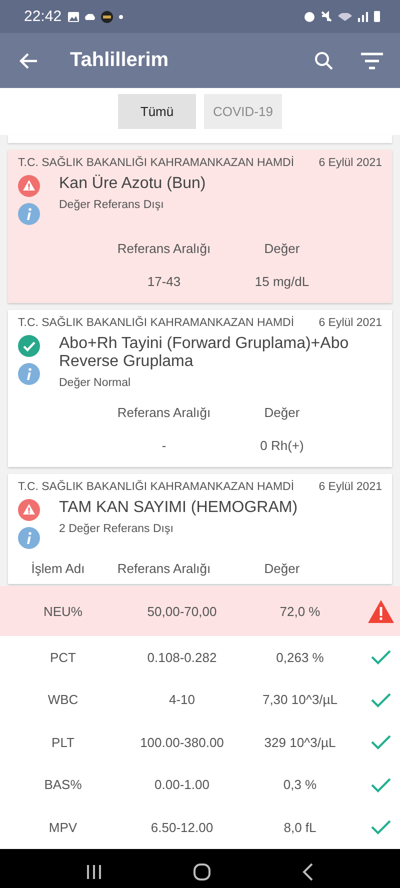  I want to click on table-cell-text: 0.00-1.00, so click(182, 784).